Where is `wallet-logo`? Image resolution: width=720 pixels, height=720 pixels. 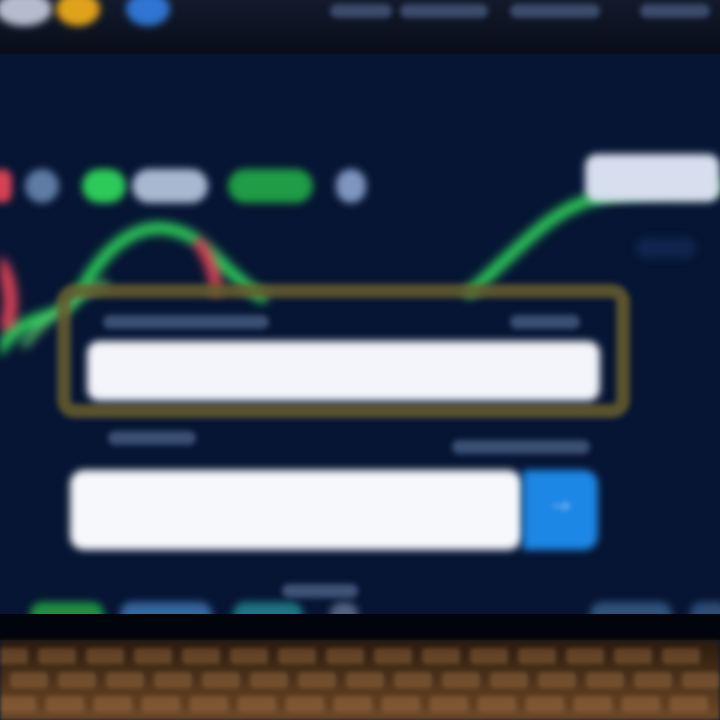 wallet-logo is located at coordinates (148, 13).